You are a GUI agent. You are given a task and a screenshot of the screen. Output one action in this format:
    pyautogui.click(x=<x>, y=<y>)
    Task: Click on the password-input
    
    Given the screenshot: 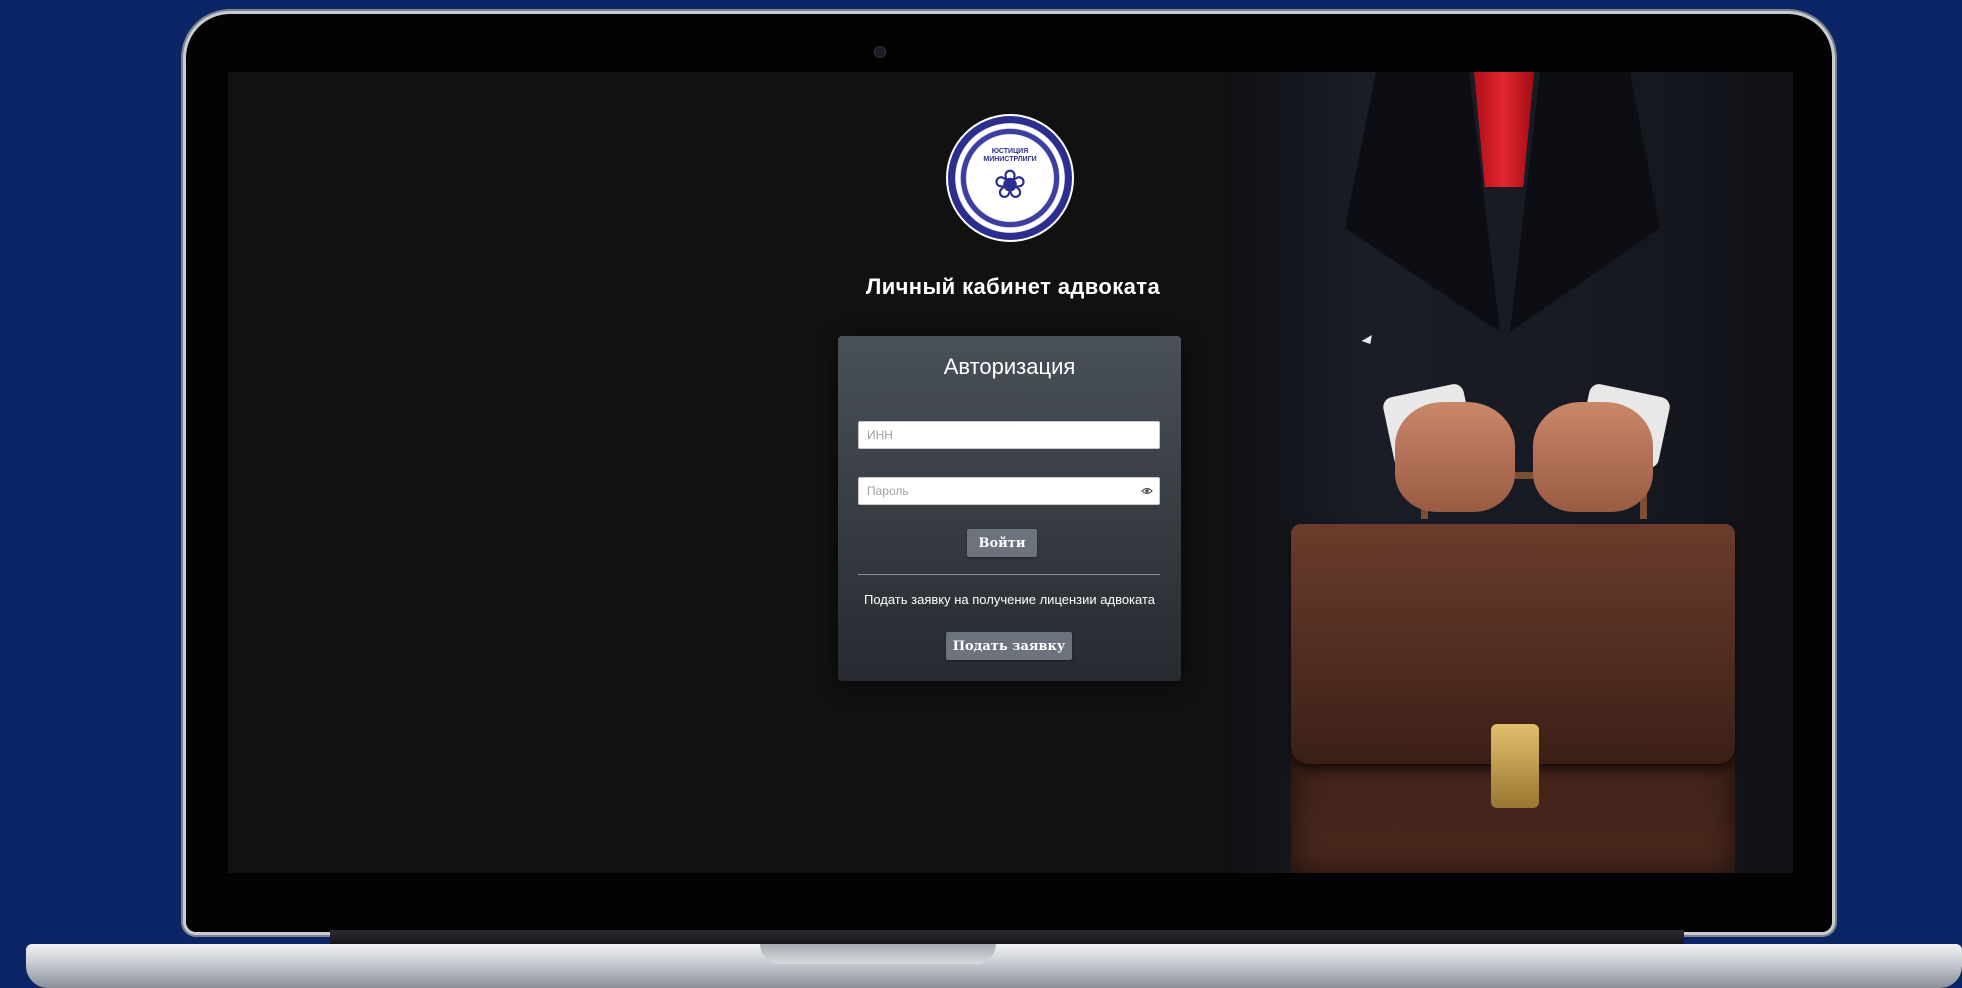 What is the action you would take?
    pyautogui.click(x=1009, y=491)
    